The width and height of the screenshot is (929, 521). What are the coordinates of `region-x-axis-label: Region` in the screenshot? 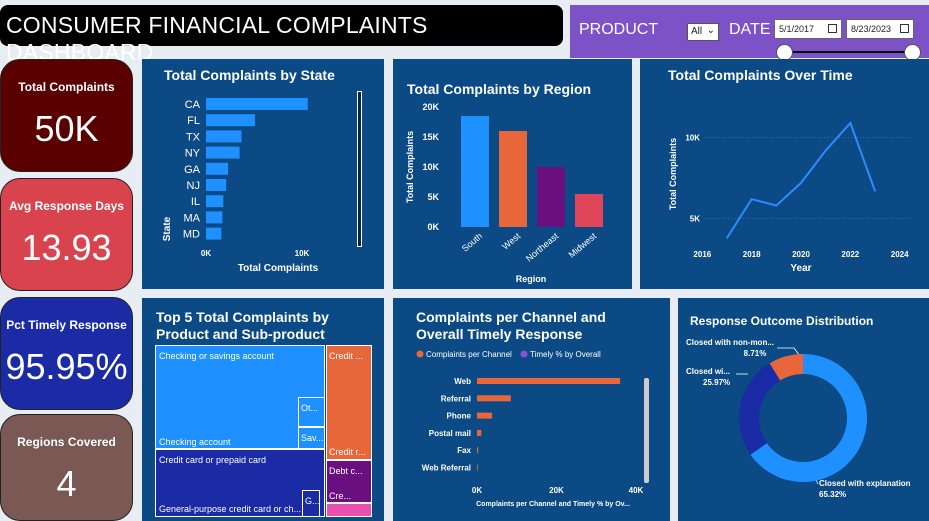 It's located at (531, 279).